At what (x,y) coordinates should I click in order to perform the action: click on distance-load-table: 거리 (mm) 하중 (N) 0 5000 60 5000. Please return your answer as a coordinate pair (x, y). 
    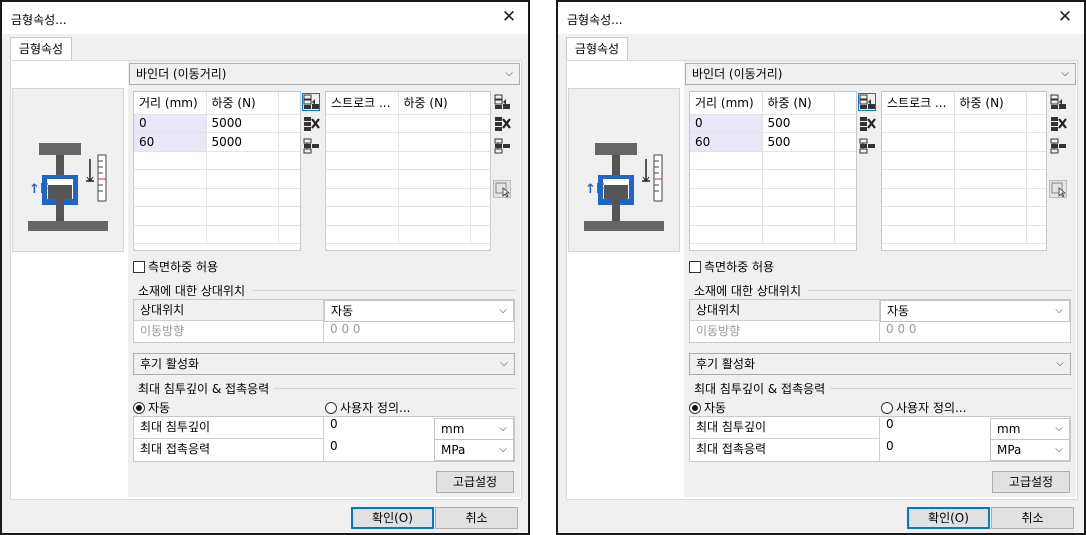
    Looking at the image, I should click on (217, 171).